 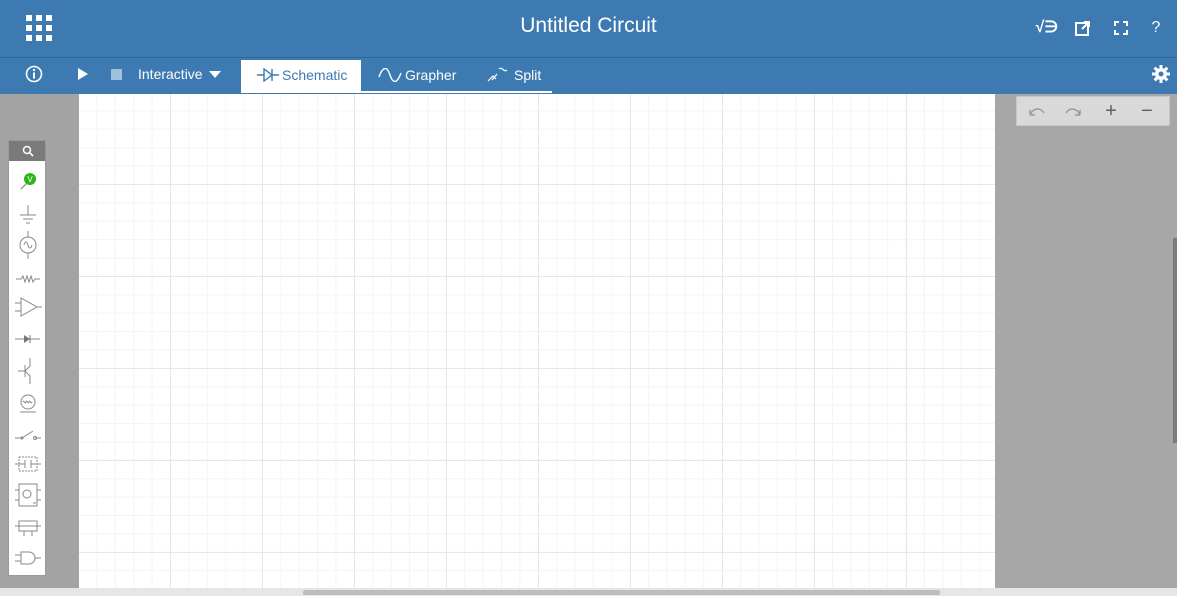 What do you see at coordinates (28, 464) in the screenshot?
I see `logic-block-icon` at bounding box center [28, 464].